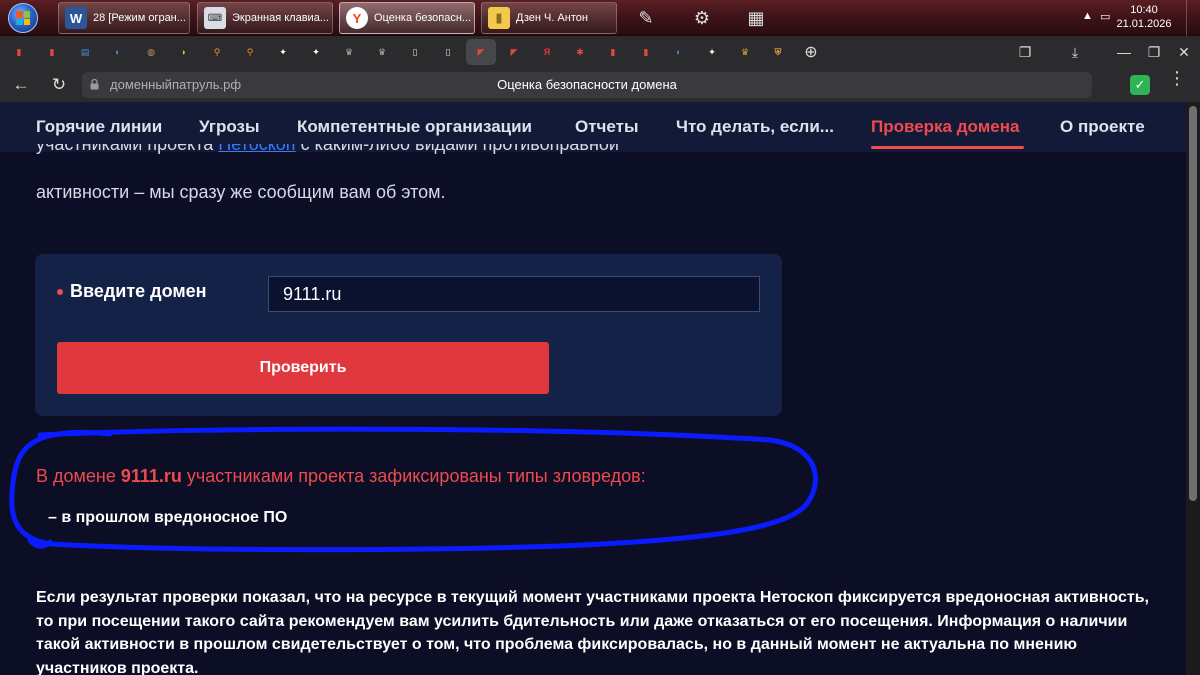  Describe the element at coordinates (21, 85) in the screenshot. I see `back-button: ←` at that location.